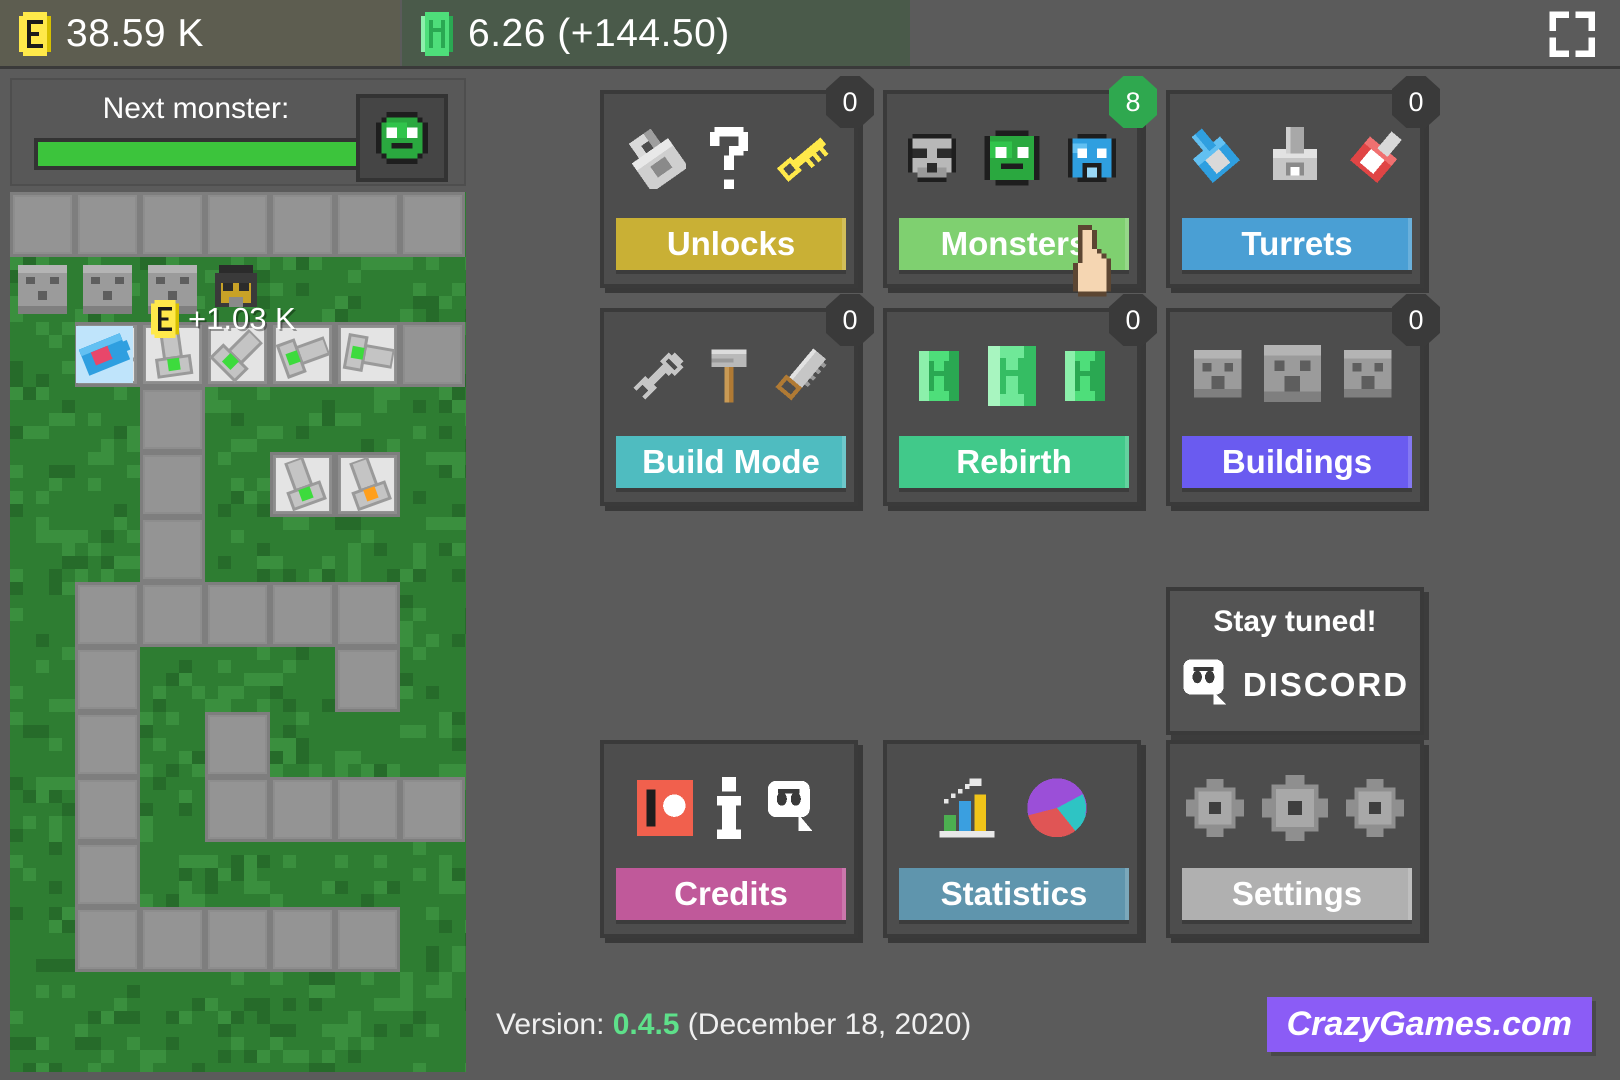 The image size is (1620, 1080). I want to click on badge-build-mode: 0, so click(850, 320).